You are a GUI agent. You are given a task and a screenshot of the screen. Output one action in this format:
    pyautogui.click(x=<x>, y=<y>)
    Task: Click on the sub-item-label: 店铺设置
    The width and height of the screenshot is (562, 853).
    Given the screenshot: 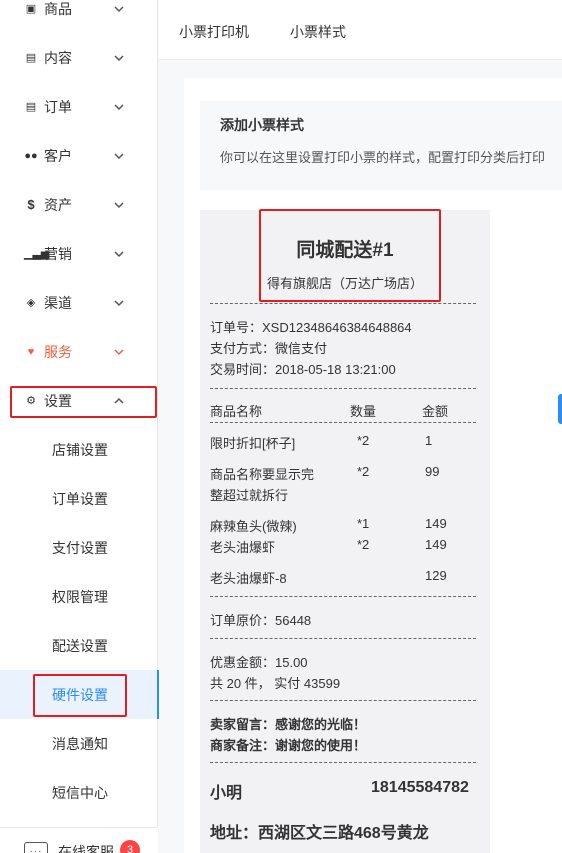 What is the action you would take?
    pyautogui.click(x=80, y=449)
    